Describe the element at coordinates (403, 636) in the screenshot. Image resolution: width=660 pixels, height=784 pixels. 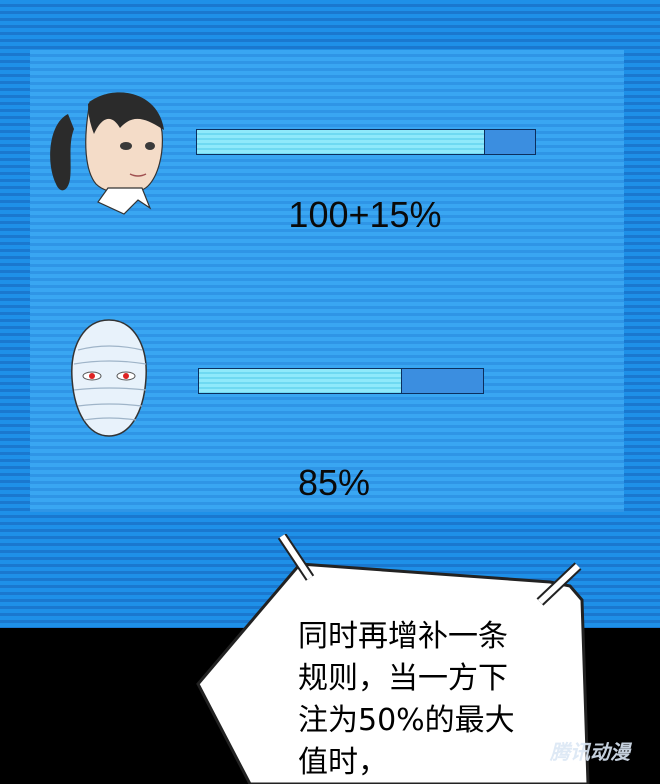
I see `speech-line: 同时再增补一条` at that location.